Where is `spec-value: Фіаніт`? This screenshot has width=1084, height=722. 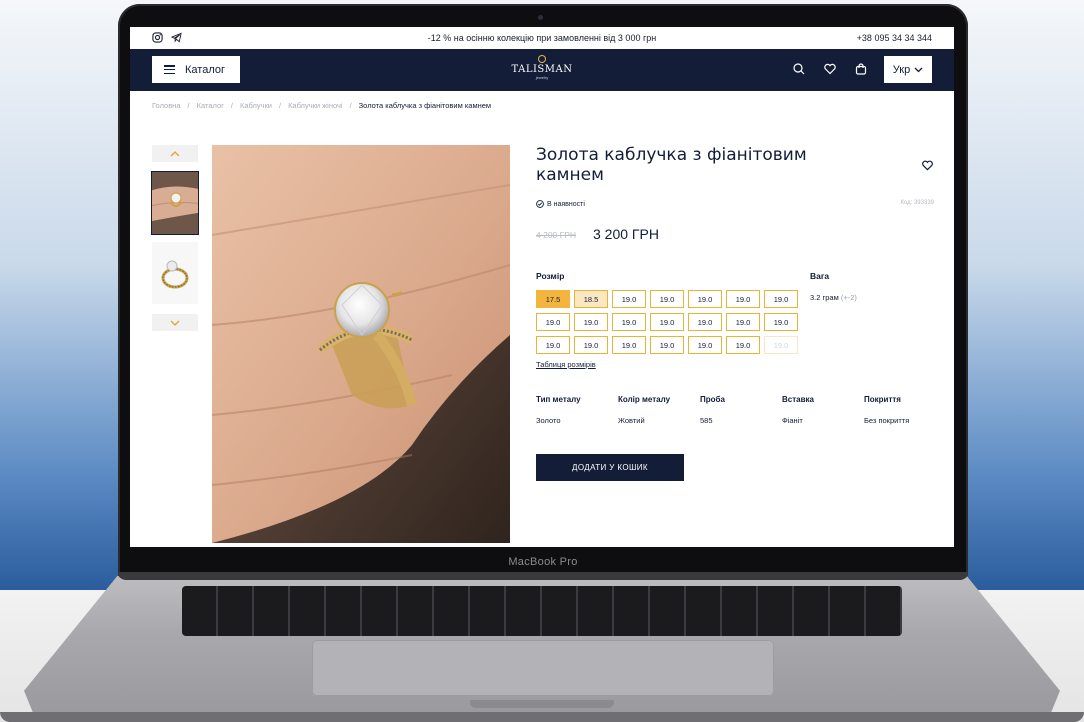 spec-value: Фіаніт is located at coordinates (792, 420).